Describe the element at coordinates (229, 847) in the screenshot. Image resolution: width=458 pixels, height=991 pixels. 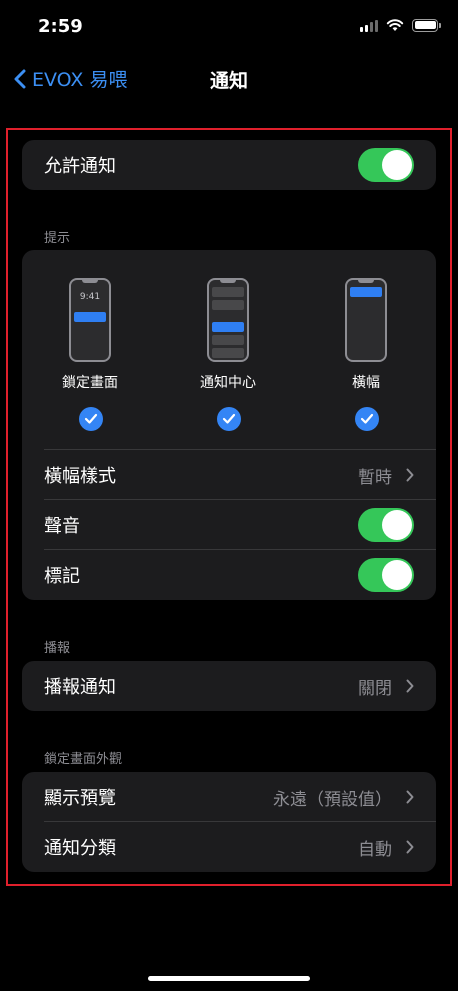
I see `notification-grouping-row: 通知分類 自動` at that location.